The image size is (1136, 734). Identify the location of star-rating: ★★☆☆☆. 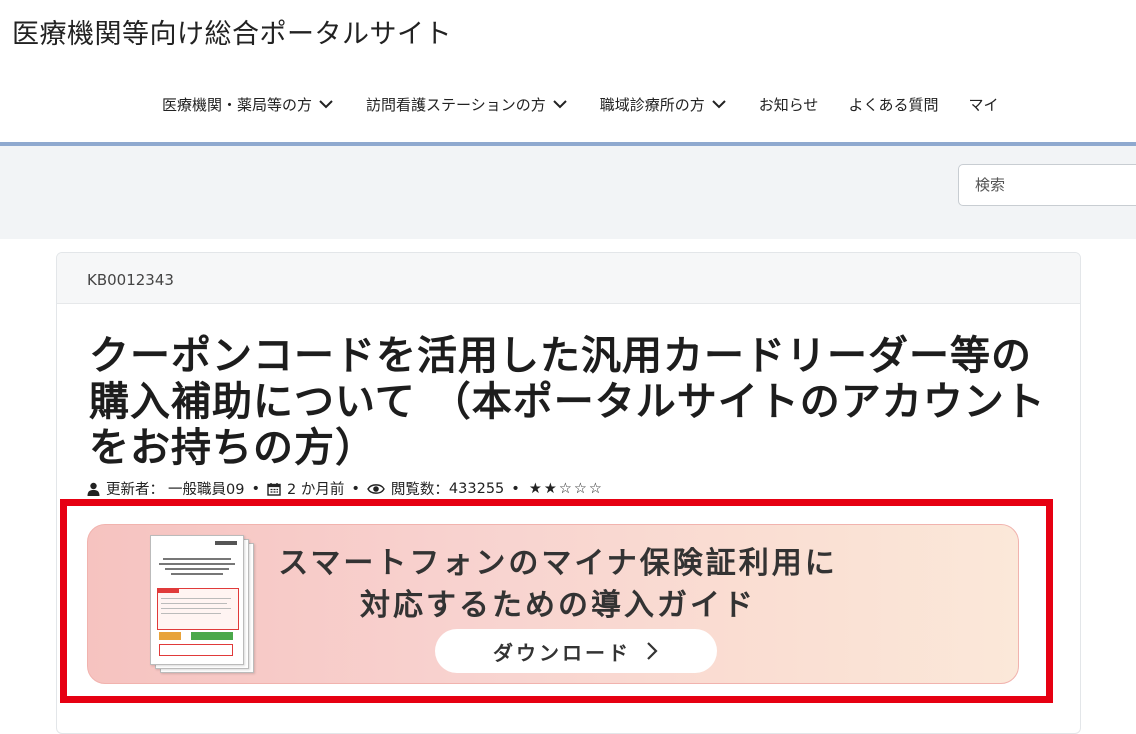
(566, 488).